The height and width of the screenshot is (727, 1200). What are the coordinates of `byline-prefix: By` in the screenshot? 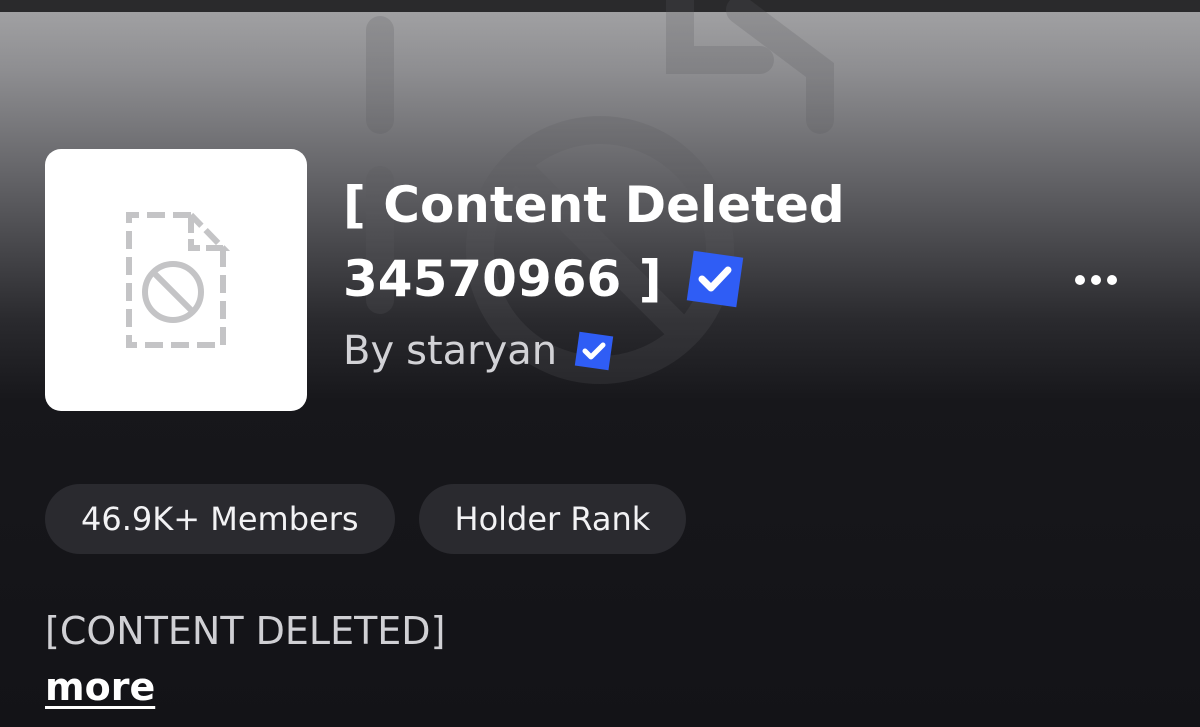 It's located at (369, 351).